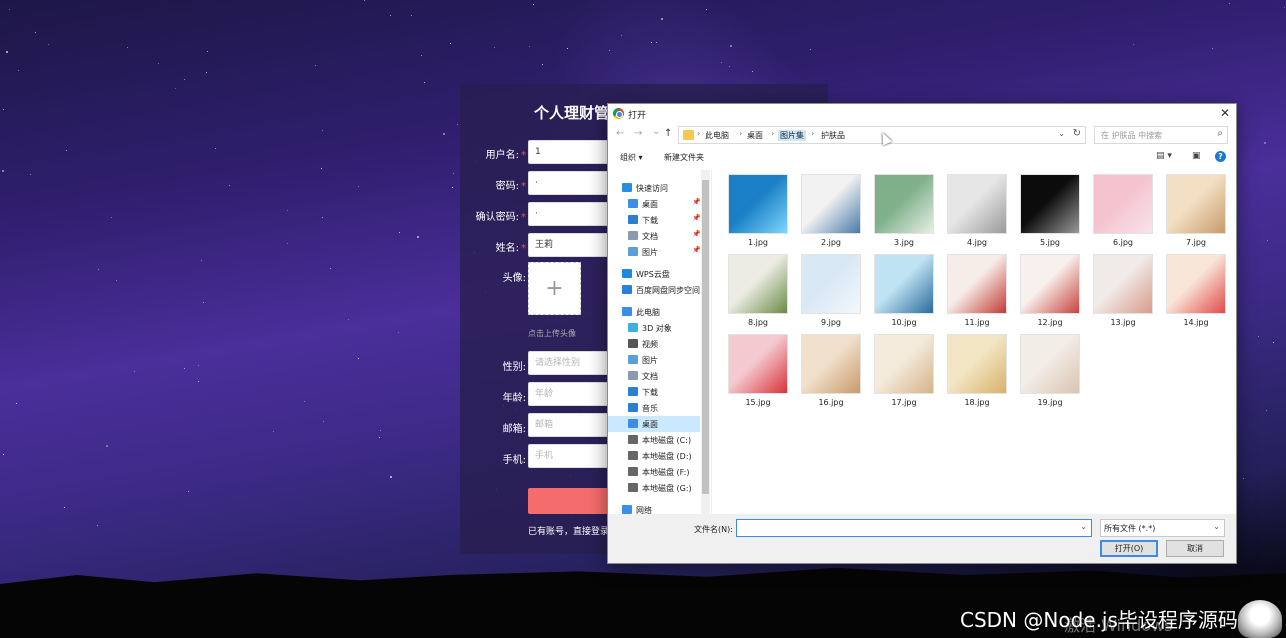 The height and width of the screenshot is (638, 1286). Describe the element at coordinates (654, 424) in the screenshot. I see `sidebar-item: 桌面` at that location.